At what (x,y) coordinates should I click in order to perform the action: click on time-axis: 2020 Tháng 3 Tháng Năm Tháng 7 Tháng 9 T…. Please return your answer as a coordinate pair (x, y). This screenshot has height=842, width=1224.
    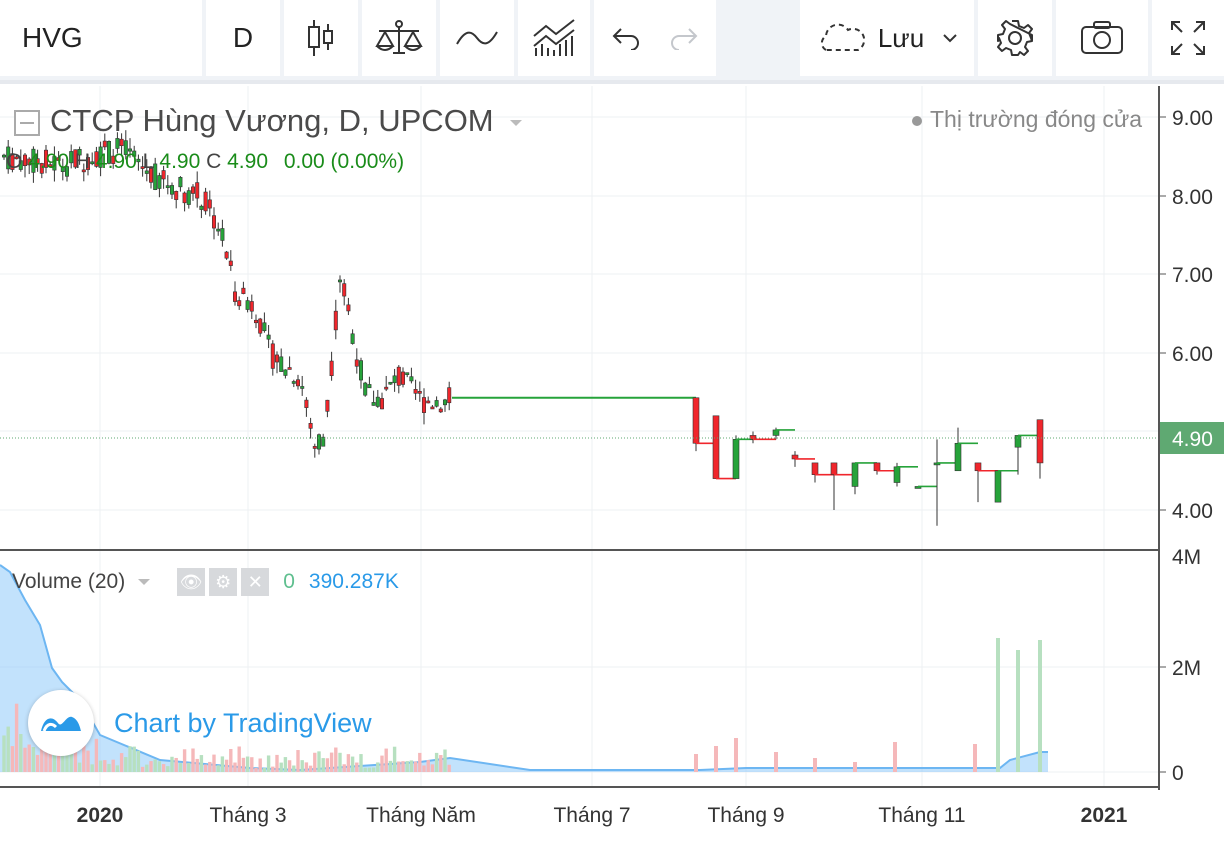
    Looking at the image, I should click on (602, 815).